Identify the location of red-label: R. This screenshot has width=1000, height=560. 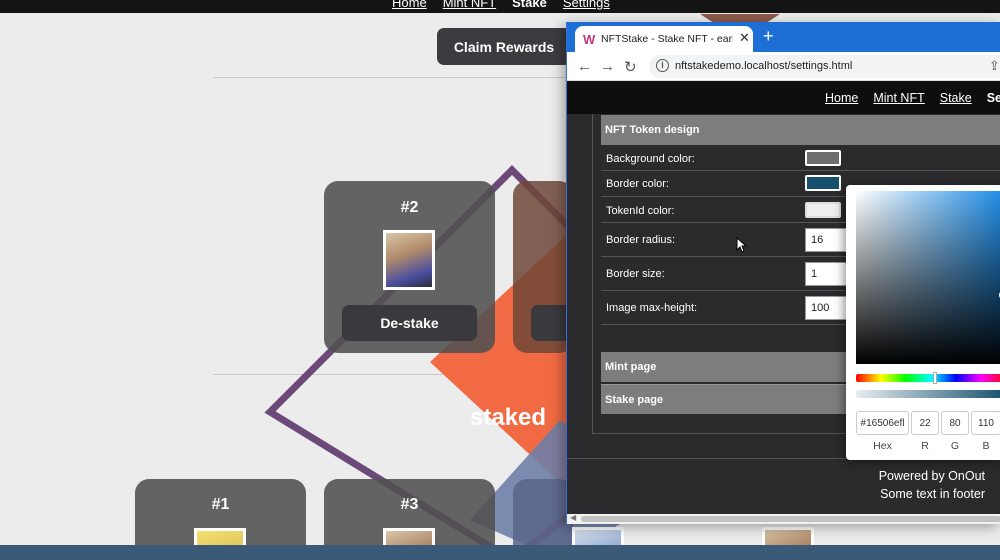
(925, 446).